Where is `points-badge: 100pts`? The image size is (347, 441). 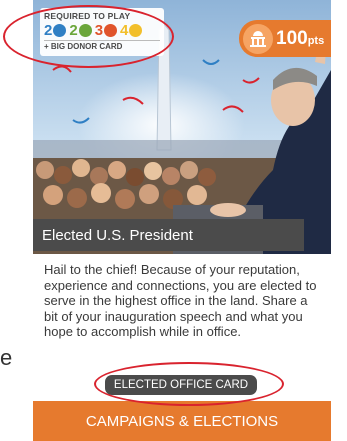
points-badge: 100pts is located at coordinates (285, 38).